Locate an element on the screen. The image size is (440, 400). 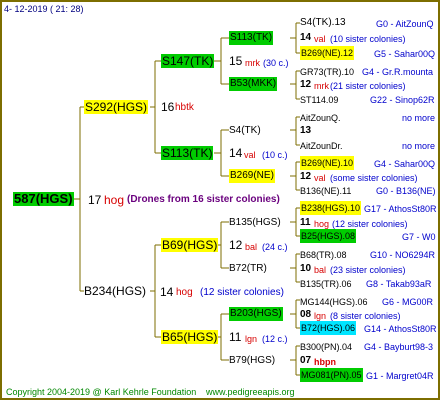
sire-kind: hbtk is located at coordinates (184, 107).